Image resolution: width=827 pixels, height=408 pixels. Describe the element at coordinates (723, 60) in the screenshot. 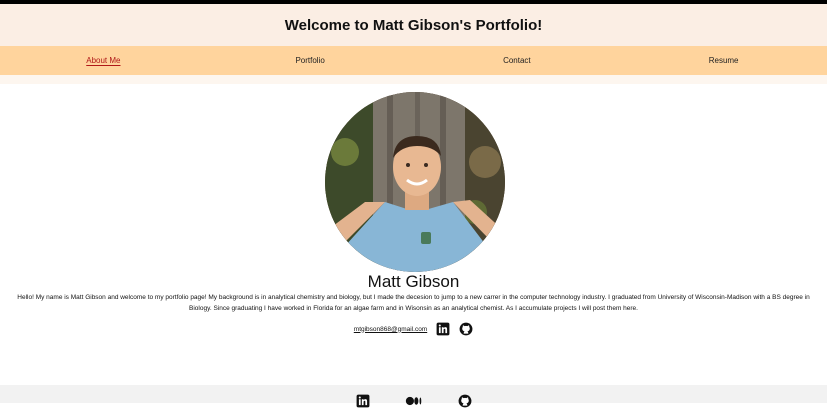

I see `nav-link-resume: Resume` at that location.